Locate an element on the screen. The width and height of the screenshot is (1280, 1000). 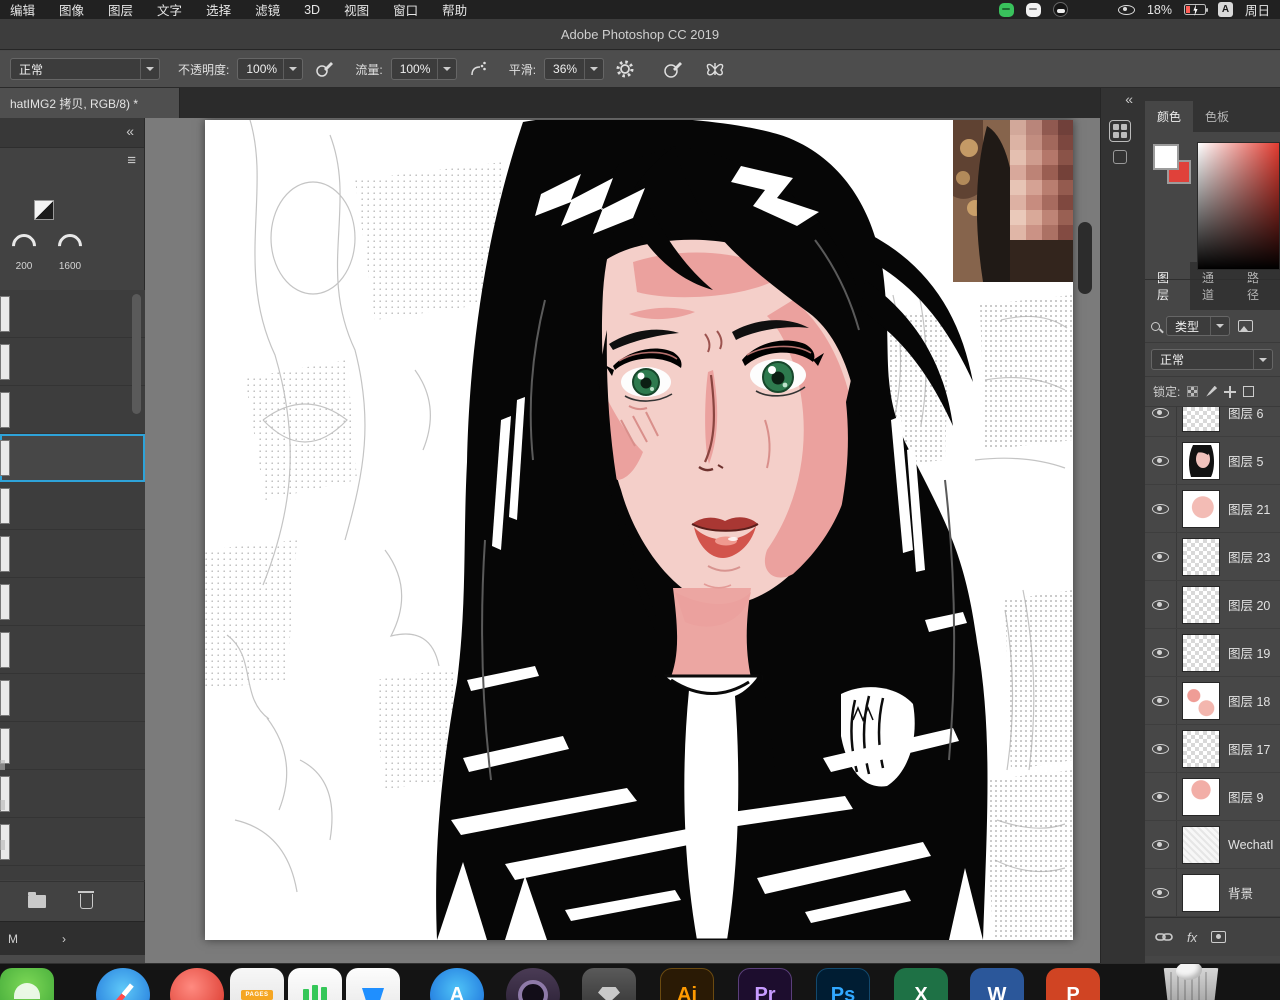
layer-row: 图层 17 is located at coordinates (1212, 749).